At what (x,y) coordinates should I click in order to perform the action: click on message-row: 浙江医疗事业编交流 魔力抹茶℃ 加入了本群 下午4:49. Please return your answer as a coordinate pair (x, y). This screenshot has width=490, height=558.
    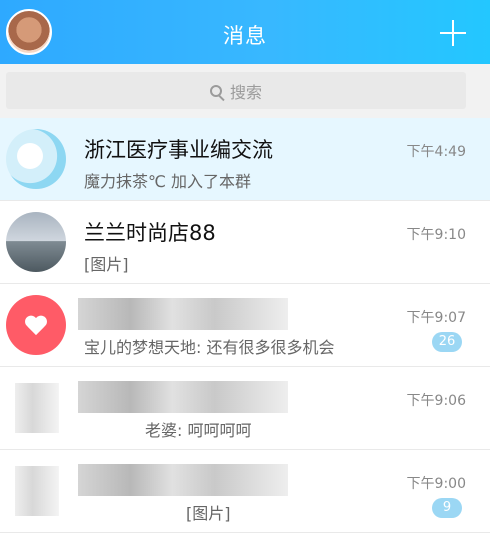
    Looking at the image, I should click on (245, 159).